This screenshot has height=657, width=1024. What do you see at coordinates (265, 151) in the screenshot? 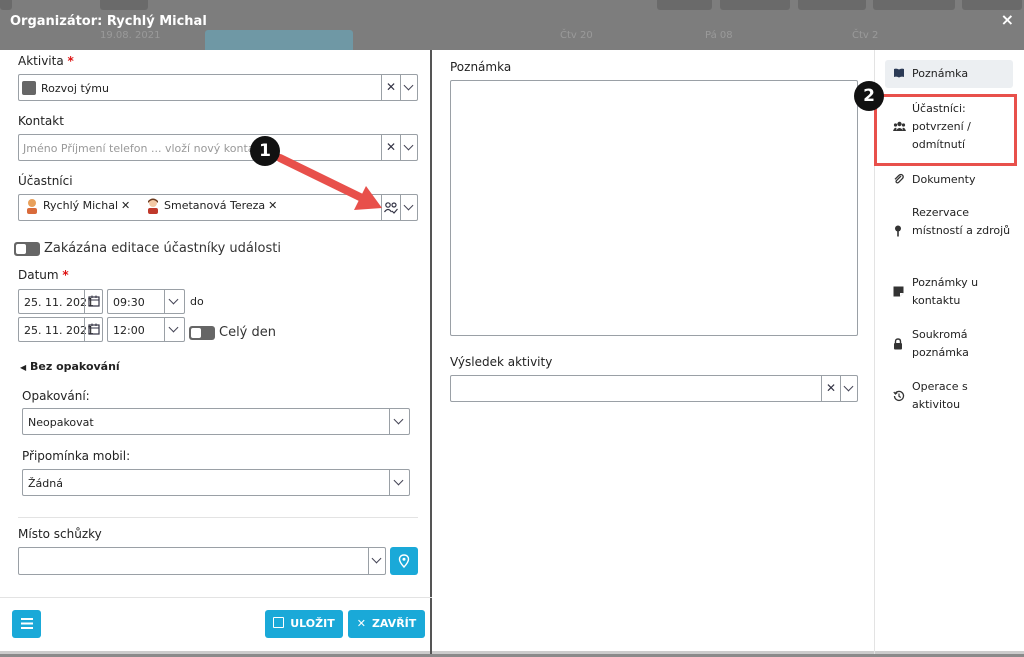
I see `annotation-badge-1: 1` at bounding box center [265, 151].